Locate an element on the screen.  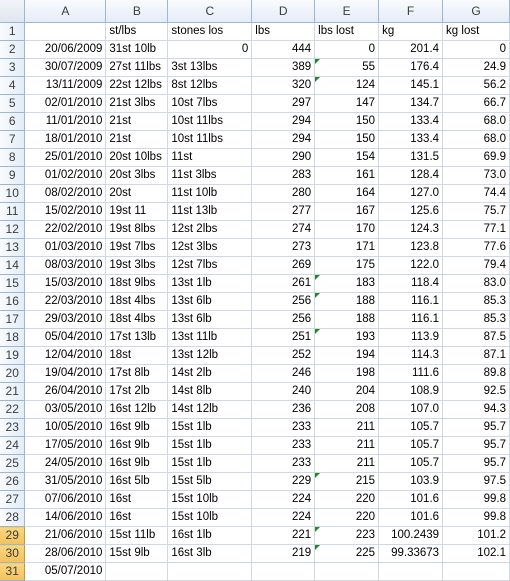
row-header: 15 is located at coordinates (13, 283).